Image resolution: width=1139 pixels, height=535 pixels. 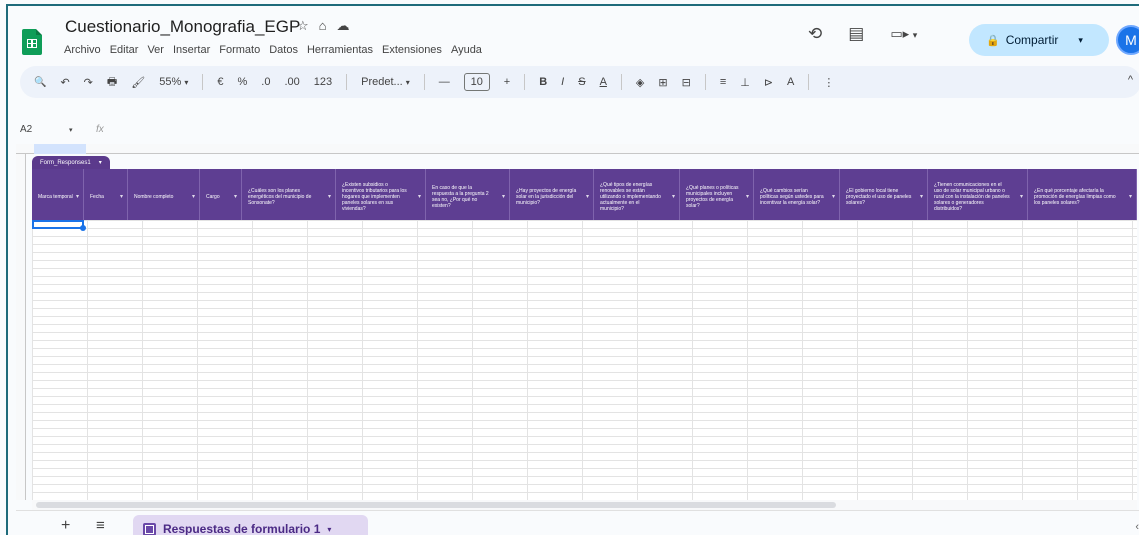 What do you see at coordinates (64, 82) in the screenshot?
I see `undo-icon: ↶` at bounding box center [64, 82].